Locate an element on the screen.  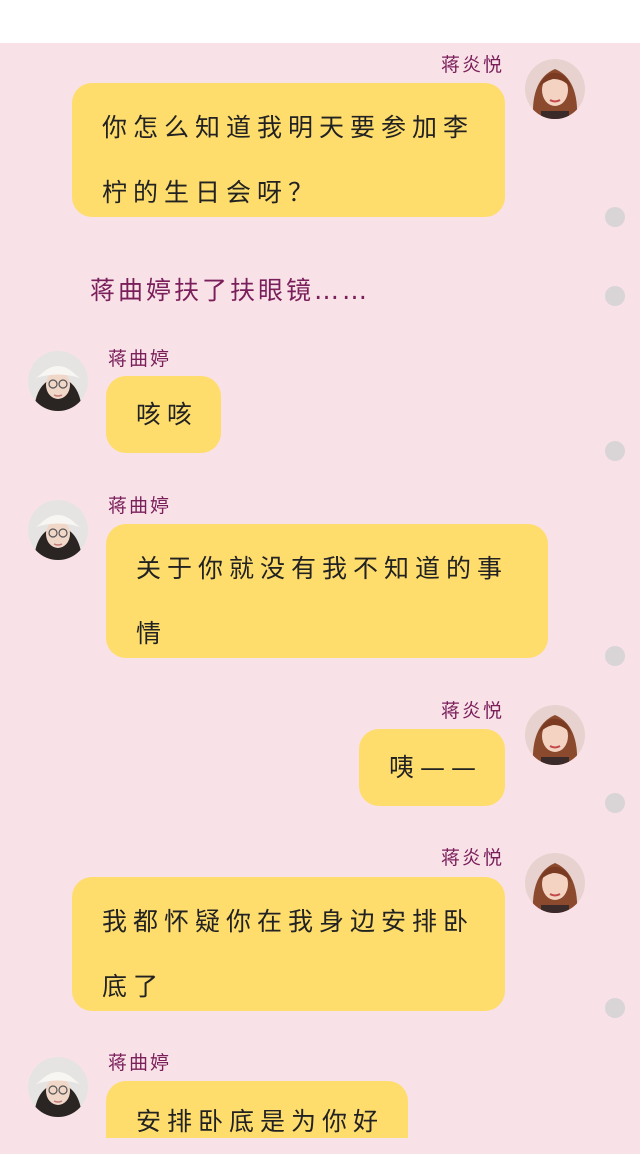
message-bubble: 关于你就没有我不知道的事情 is located at coordinates (327, 591).